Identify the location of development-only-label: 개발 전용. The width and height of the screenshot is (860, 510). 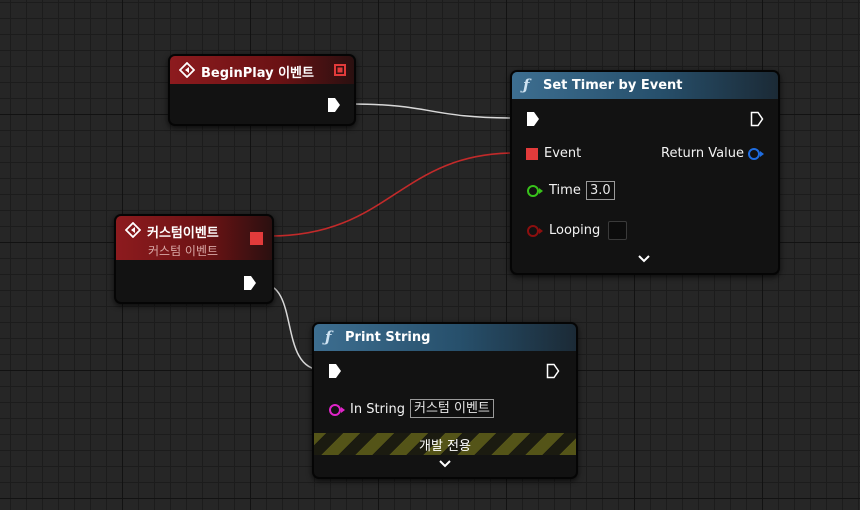
(445, 446).